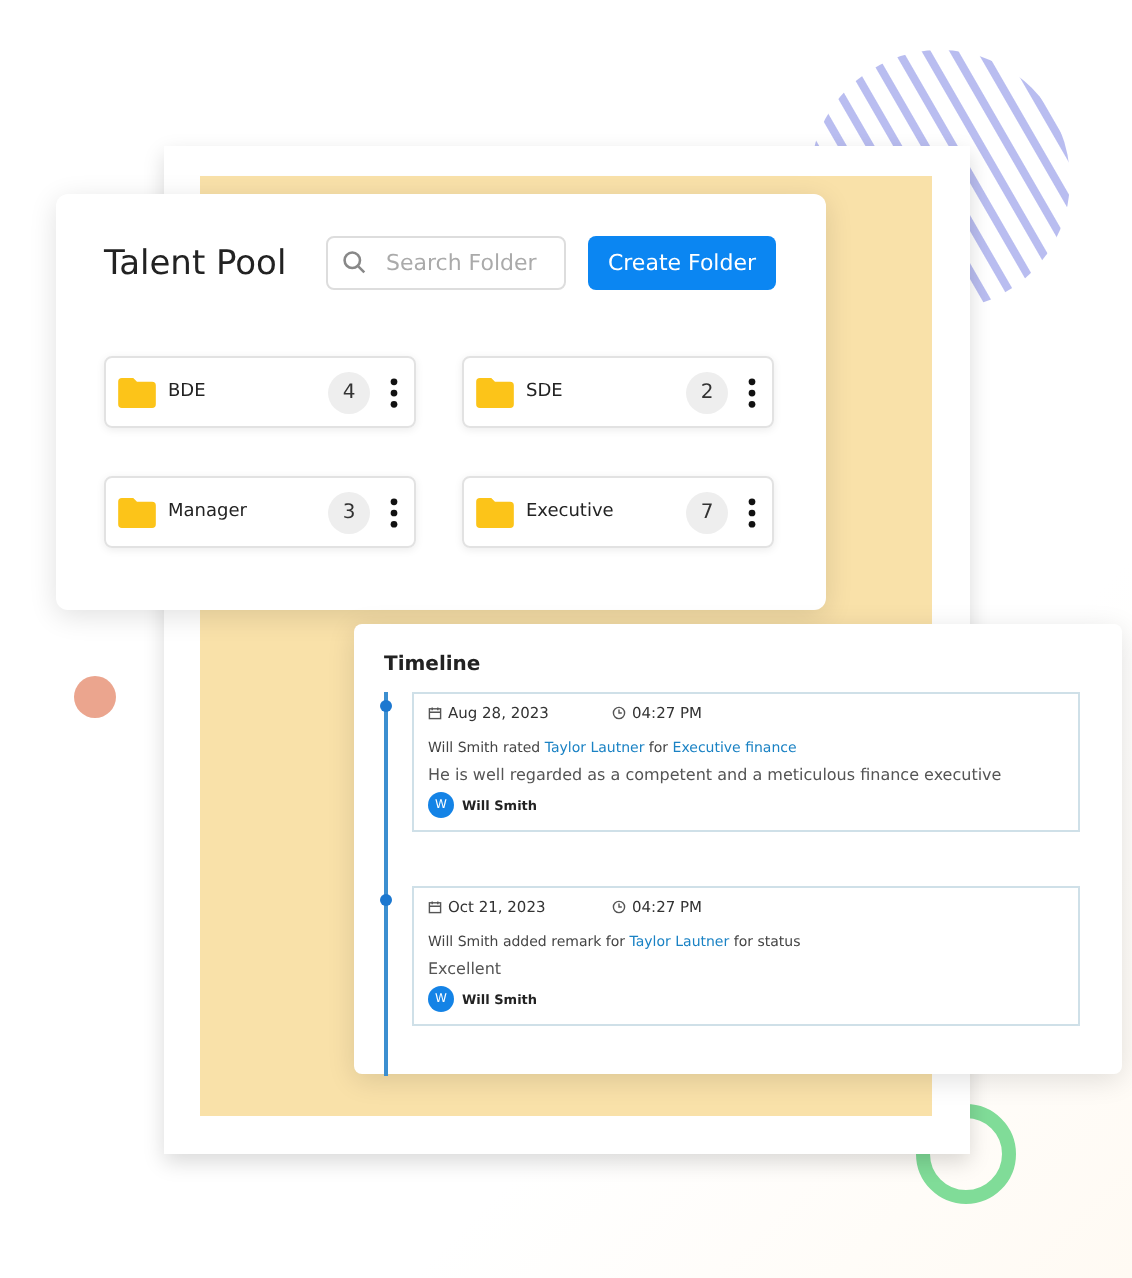  I want to click on folder-name: SDE, so click(545, 392).